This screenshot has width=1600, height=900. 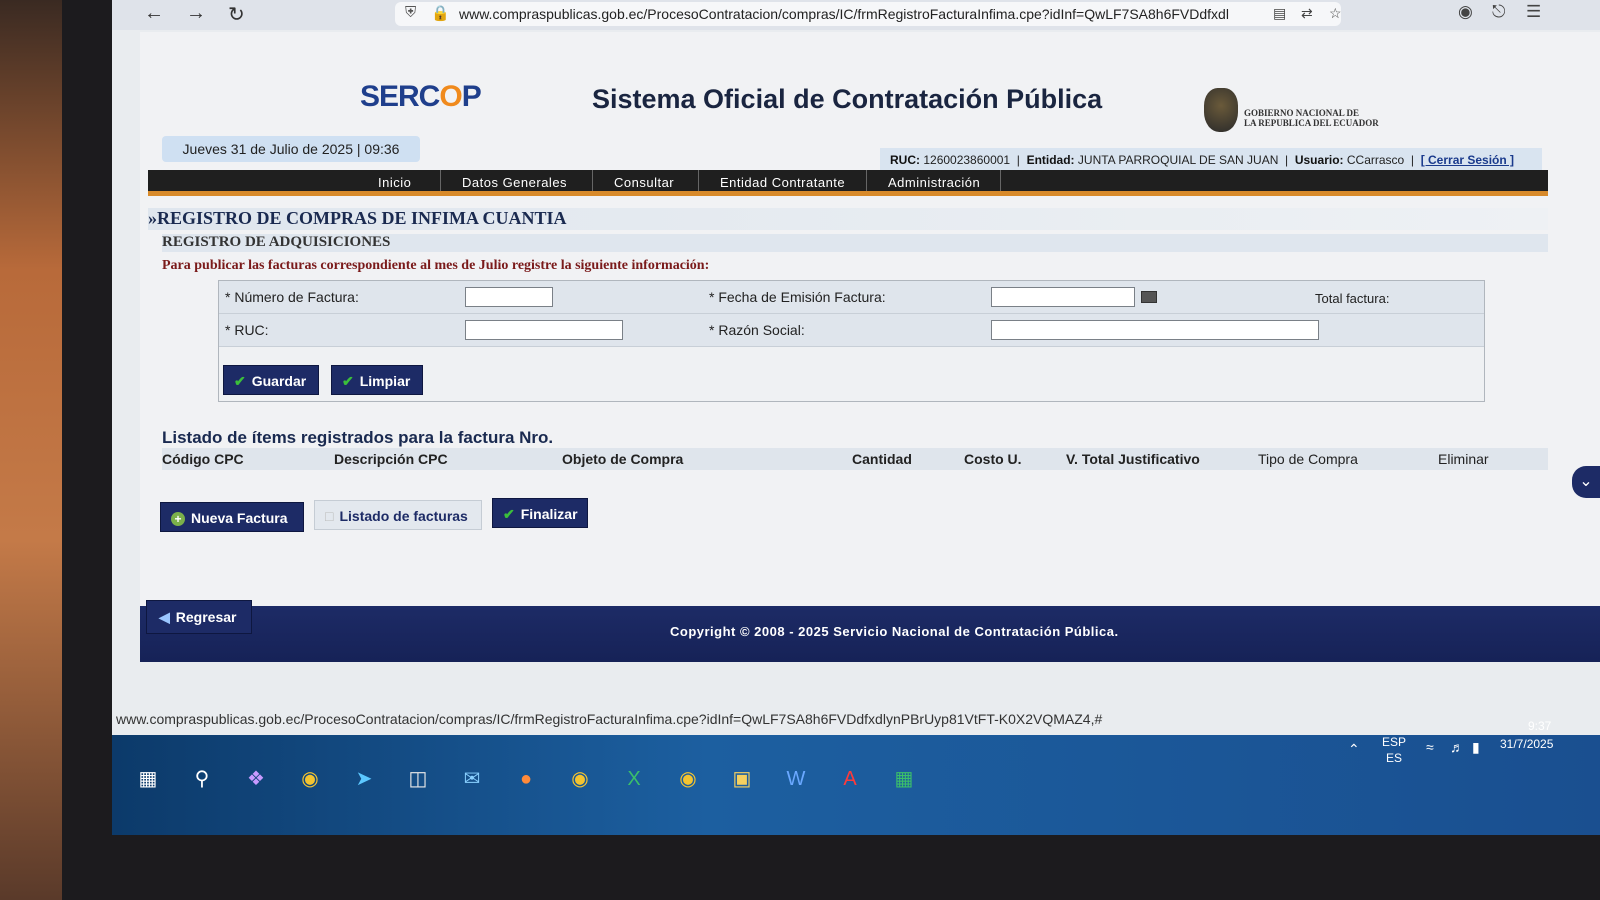 I want to click on start-icon: ▦, so click(x=148, y=779).